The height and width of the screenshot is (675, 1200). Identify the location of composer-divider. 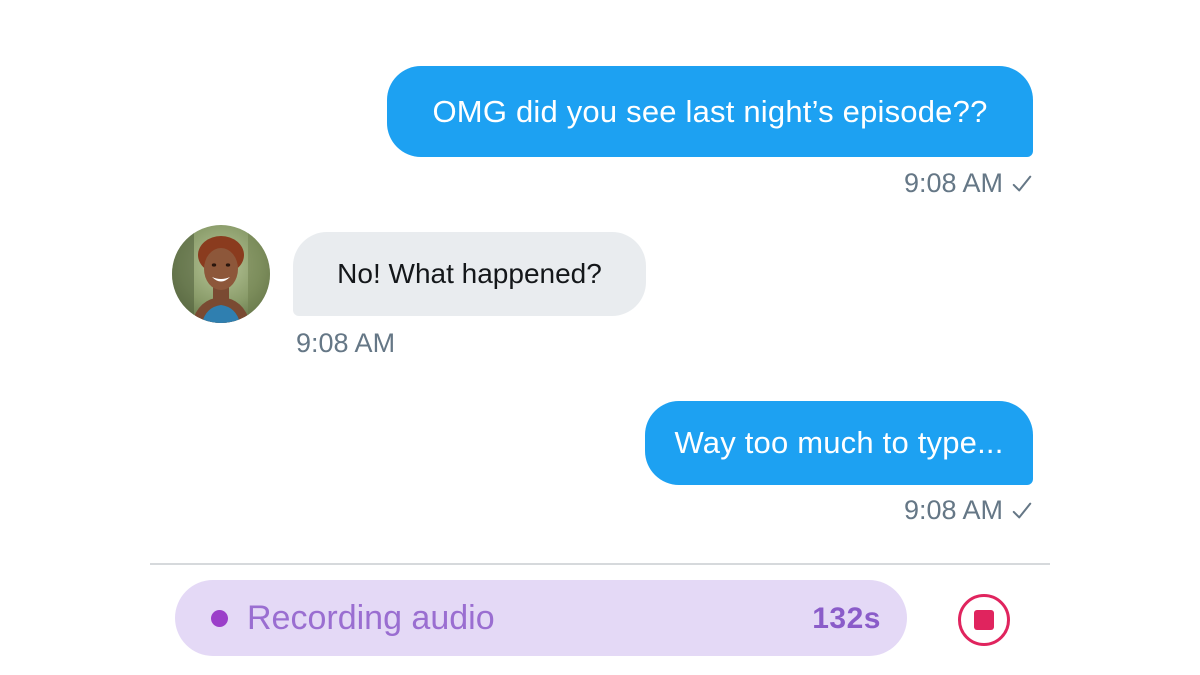
(600, 564).